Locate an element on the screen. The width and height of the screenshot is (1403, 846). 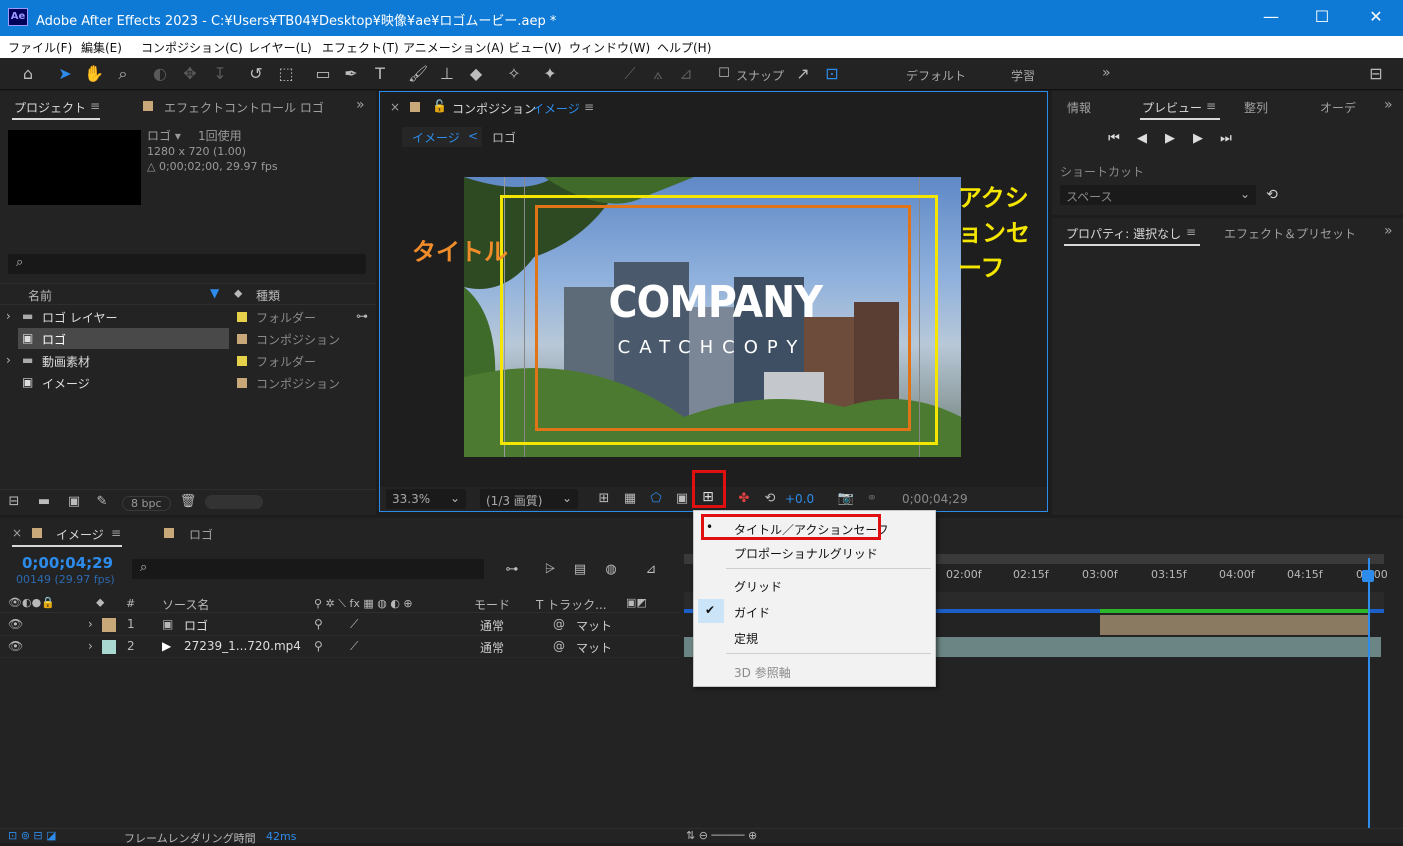
clone-stamp-tool-icon: ⊥ is located at coordinates (447, 74).